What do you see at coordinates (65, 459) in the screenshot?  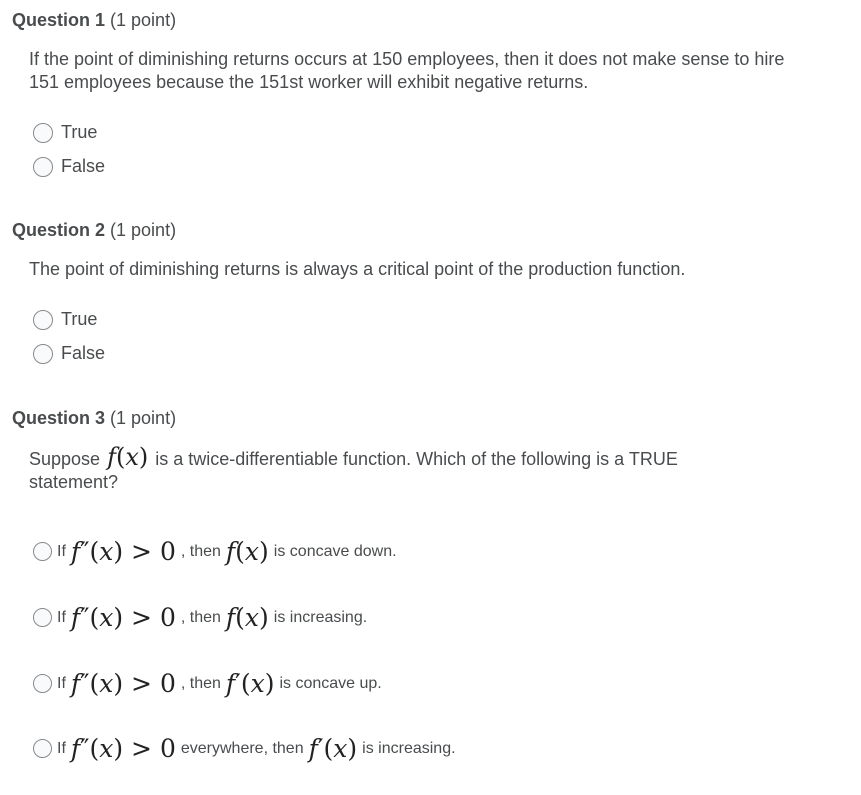 I see `question-text-prefix: Suppose` at bounding box center [65, 459].